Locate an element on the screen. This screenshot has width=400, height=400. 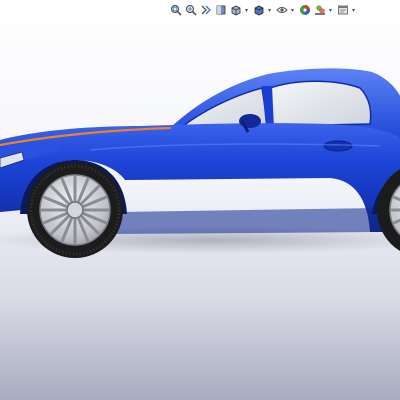
car-door-handle is located at coordinates (338, 146).